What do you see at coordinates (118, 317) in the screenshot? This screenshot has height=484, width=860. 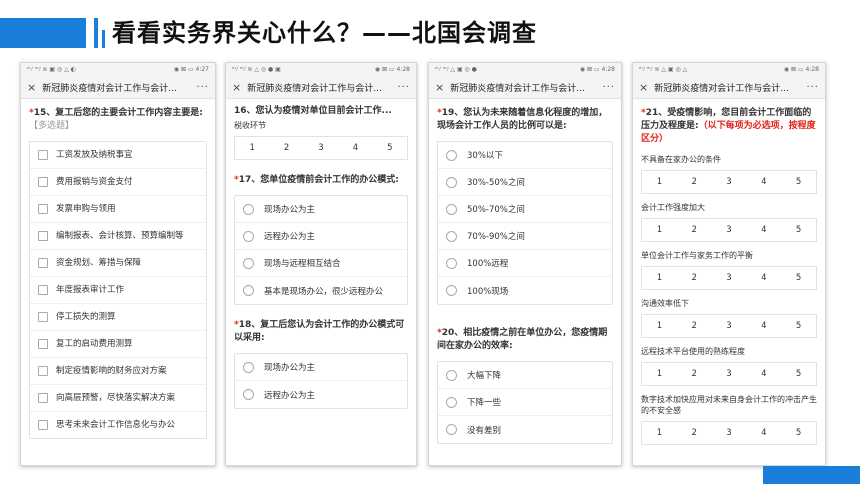 I see `checkbox-option: 停工损失的测算` at bounding box center [118, 317].